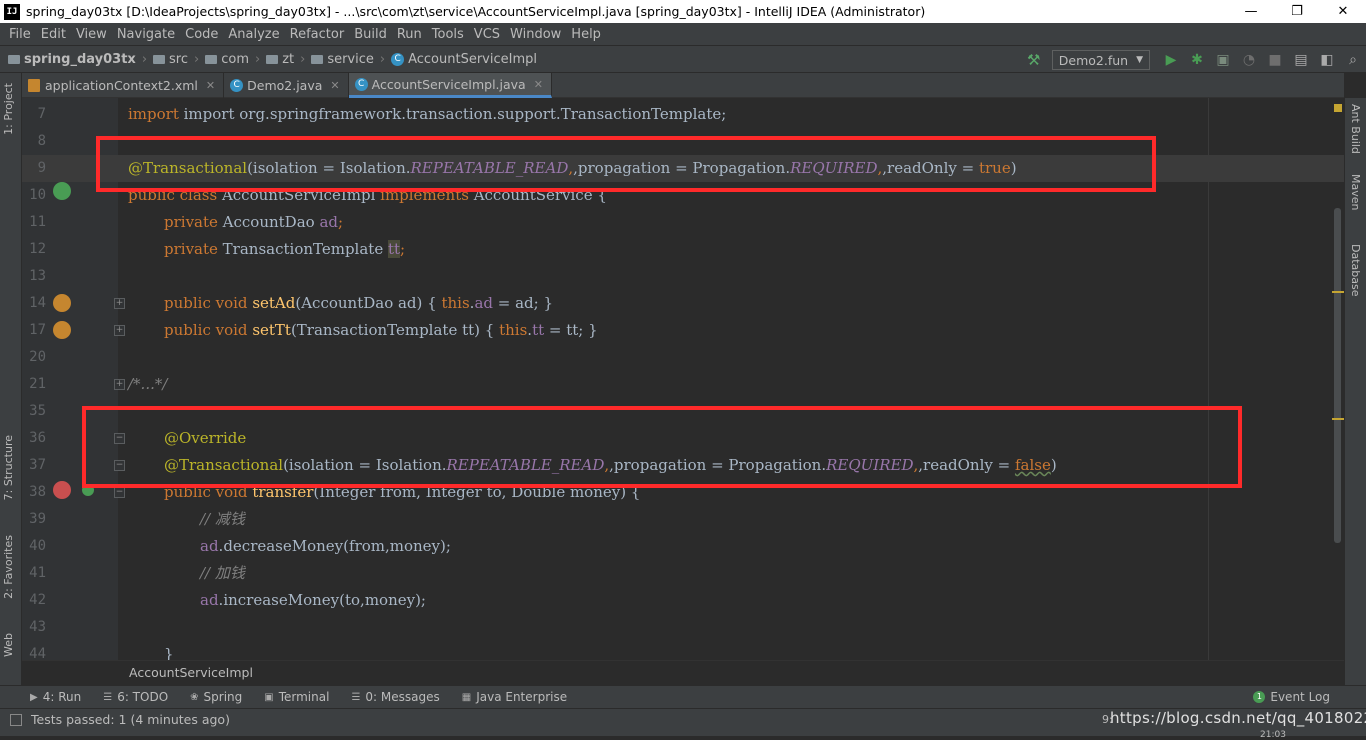 This screenshot has height=740, width=1366. What do you see at coordinates (201, 34) in the screenshot?
I see `menu-code: Code` at bounding box center [201, 34].